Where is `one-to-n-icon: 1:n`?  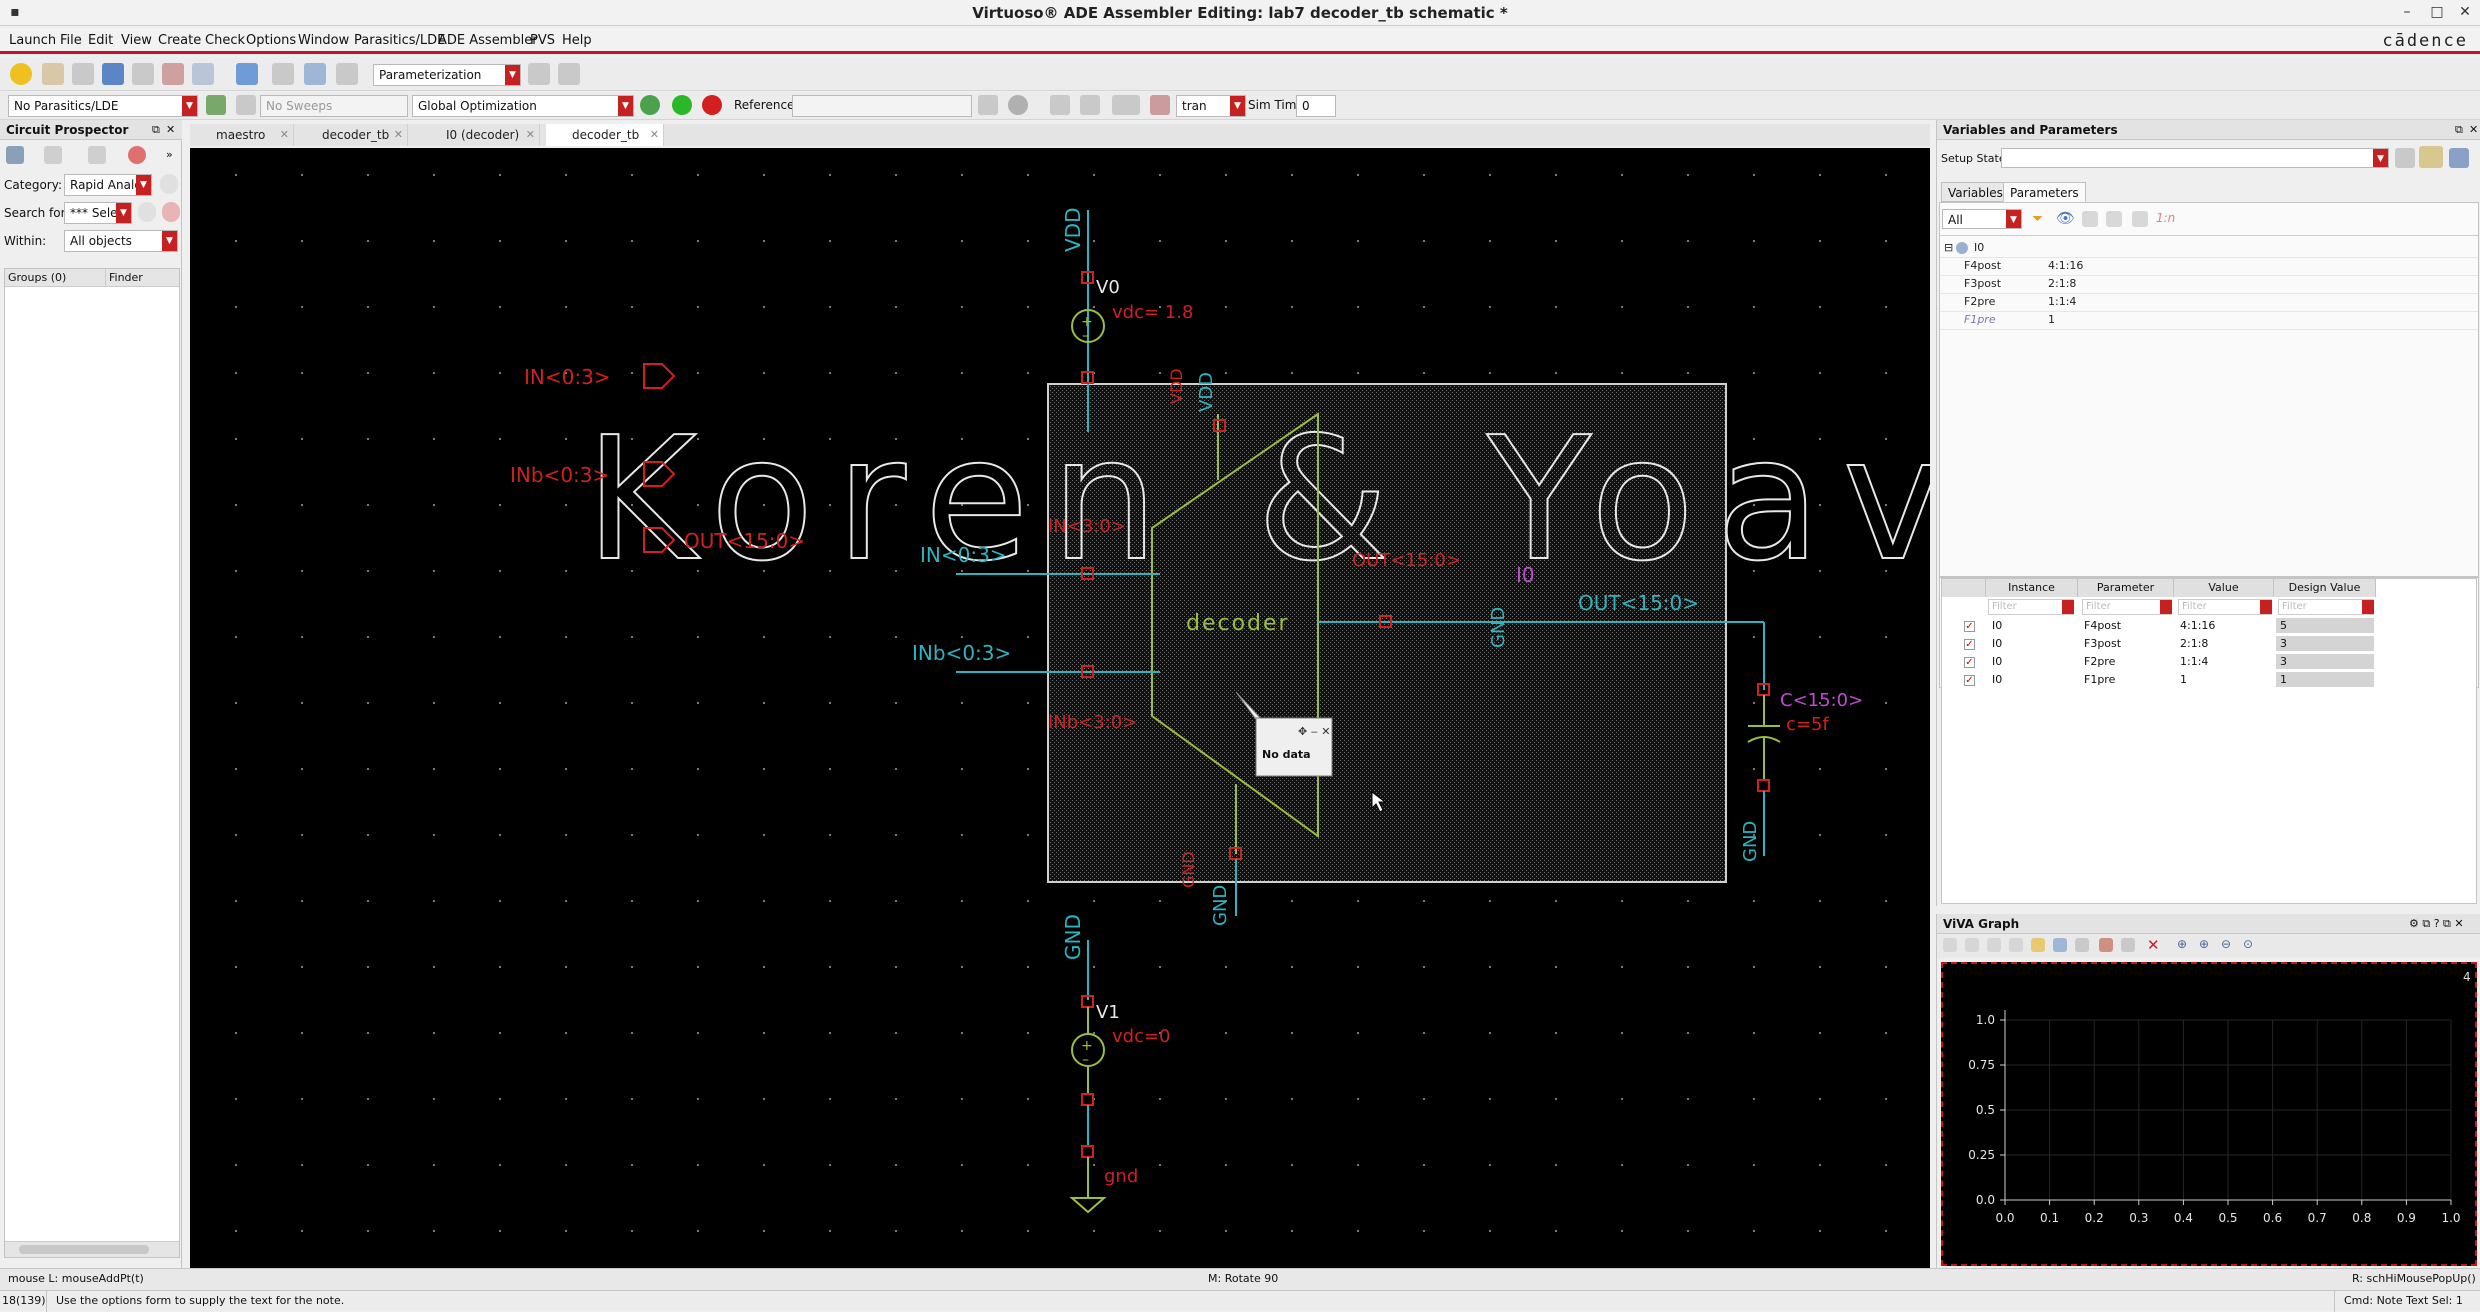
one-to-n-icon: 1:n is located at coordinates (2165, 218).